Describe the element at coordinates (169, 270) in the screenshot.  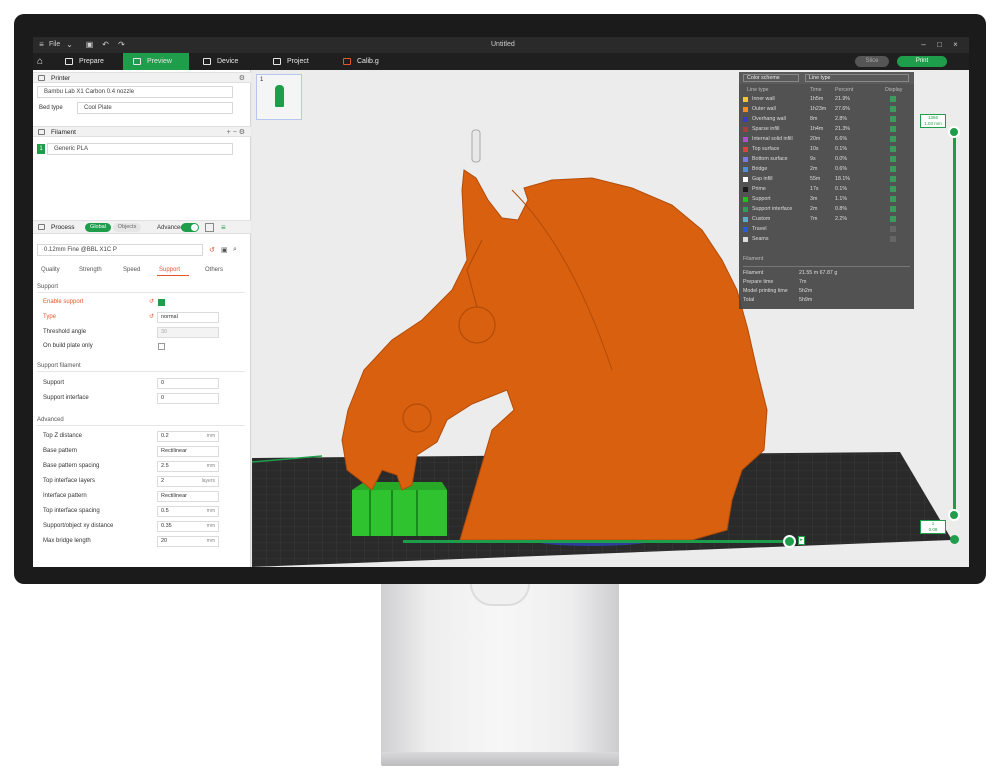
I see `tab-support: Support` at that location.